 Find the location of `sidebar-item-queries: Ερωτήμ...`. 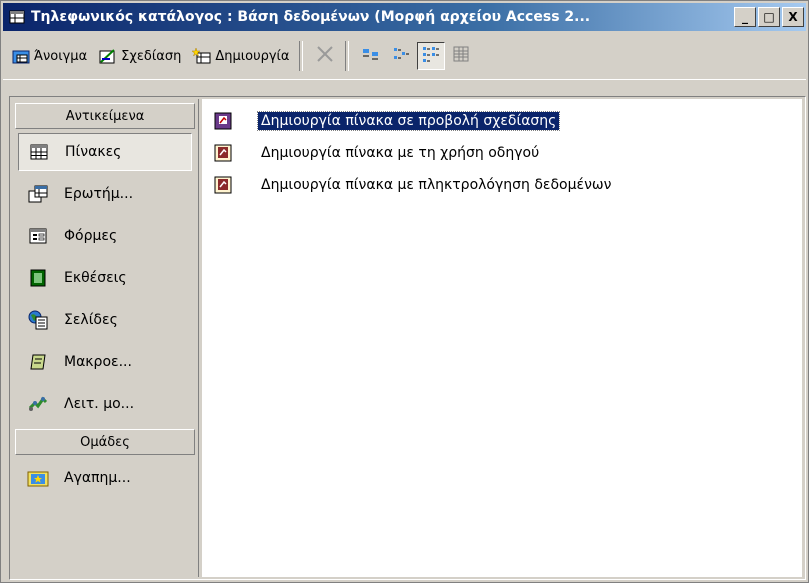

sidebar-item-queries: Ερωτήμ... is located at coordinates (105, 194).